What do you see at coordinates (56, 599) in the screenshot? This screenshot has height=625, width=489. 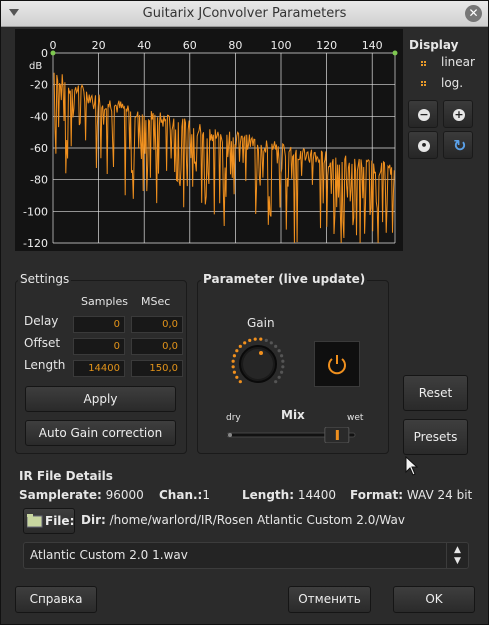 I see `help-button: Справка` at bounding box center [56, 599].